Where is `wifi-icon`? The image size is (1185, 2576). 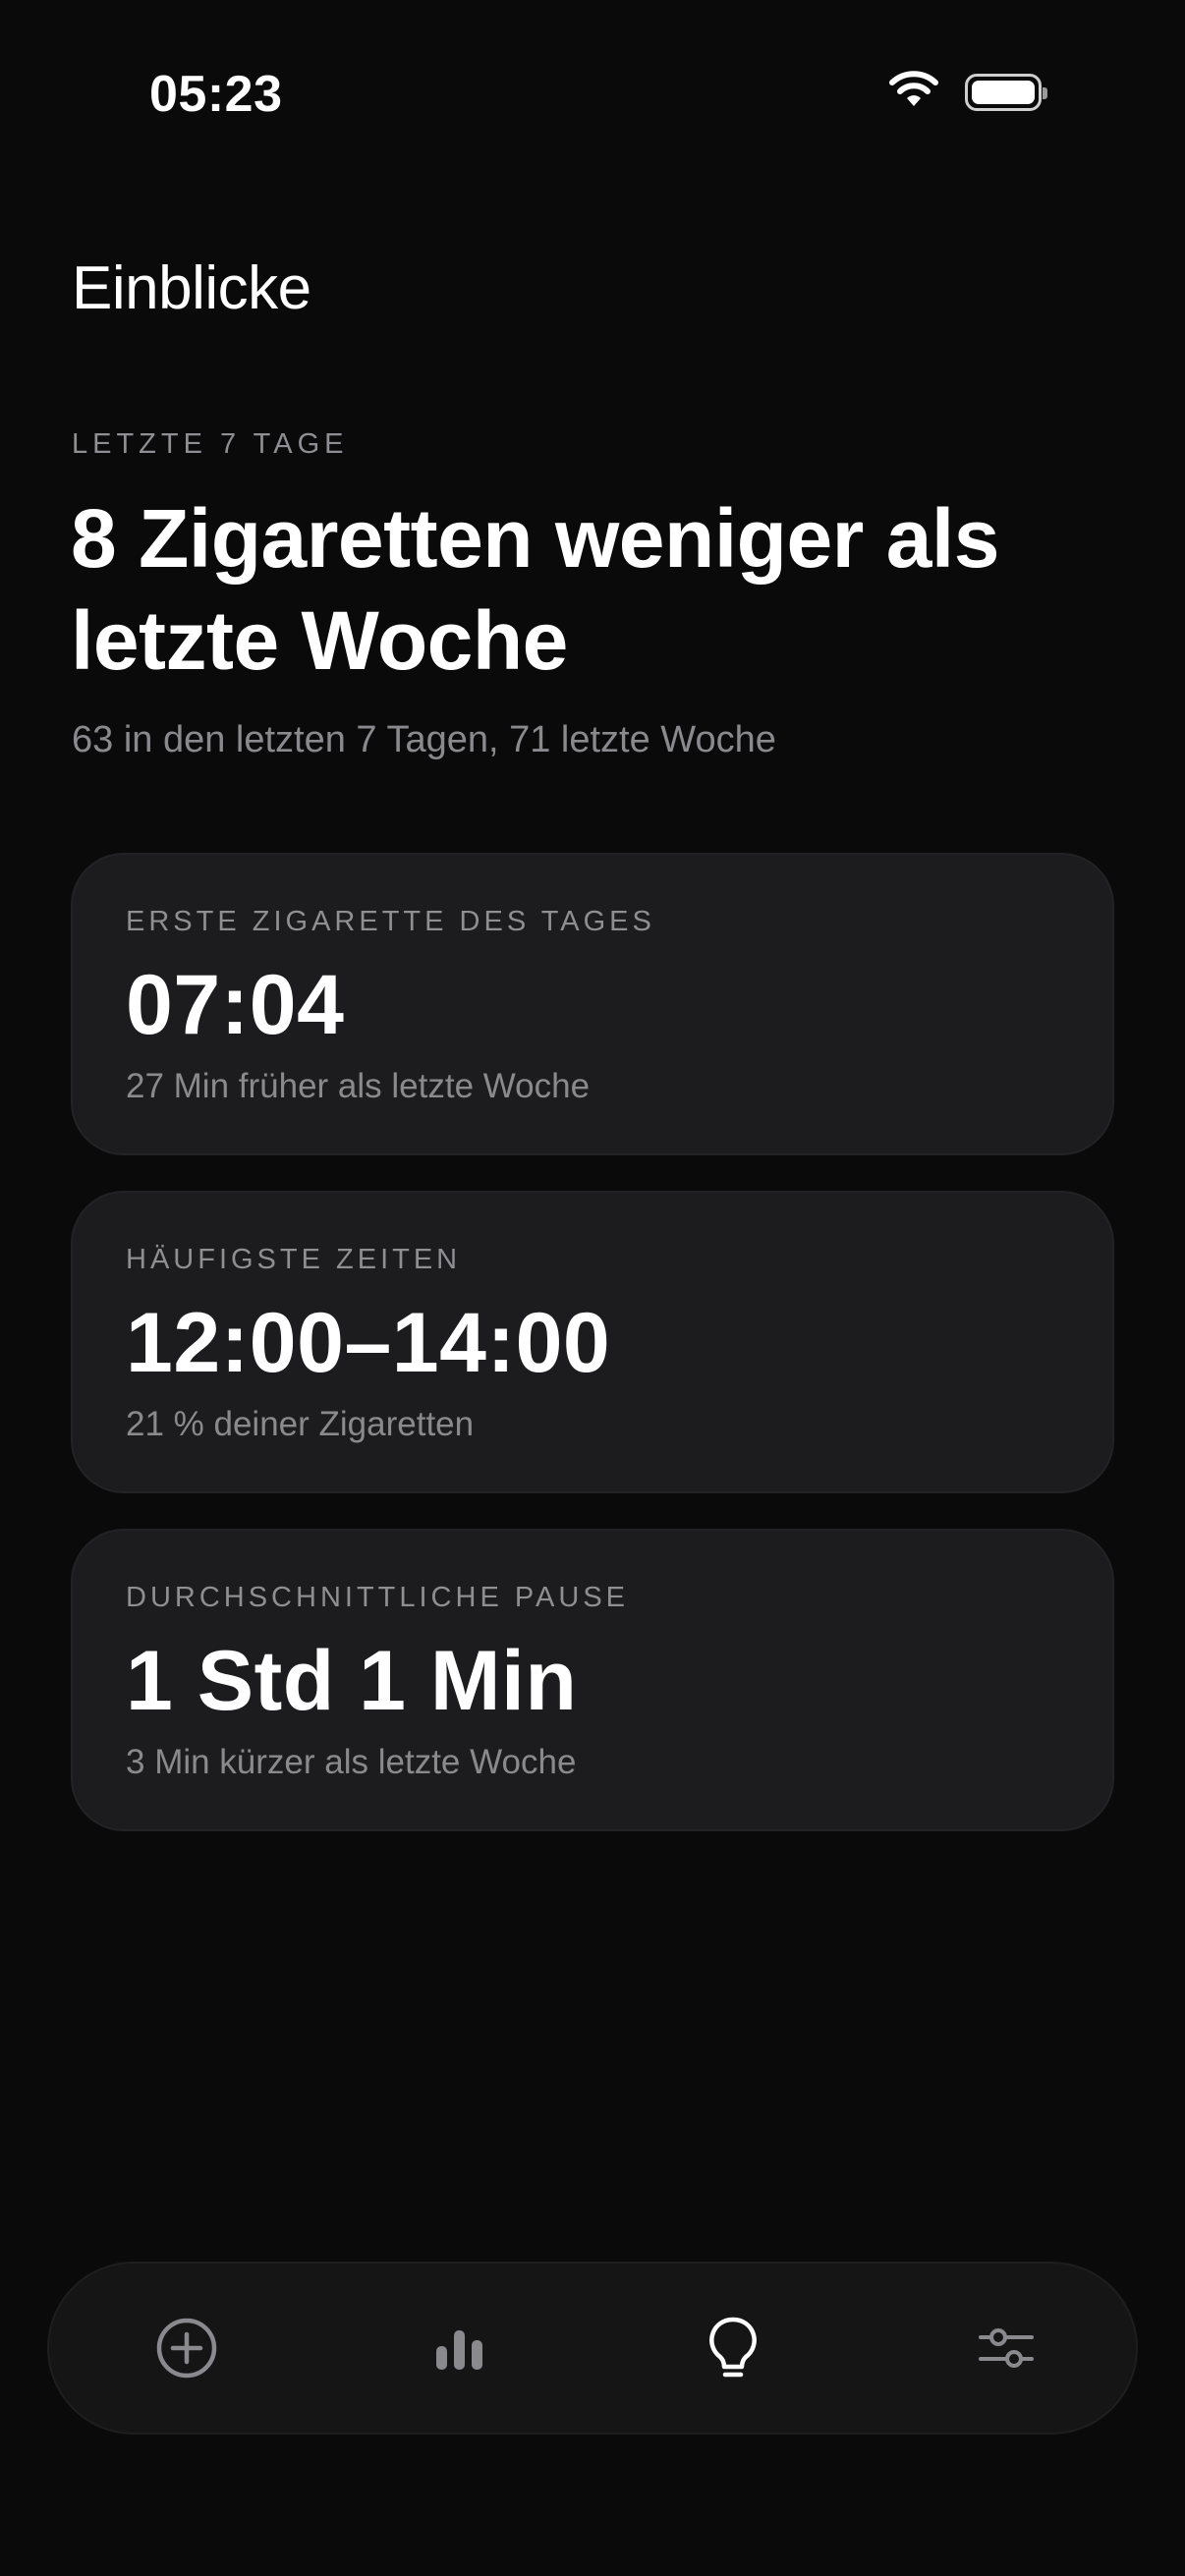
wifi-icon is located at coordinates (914, 92).